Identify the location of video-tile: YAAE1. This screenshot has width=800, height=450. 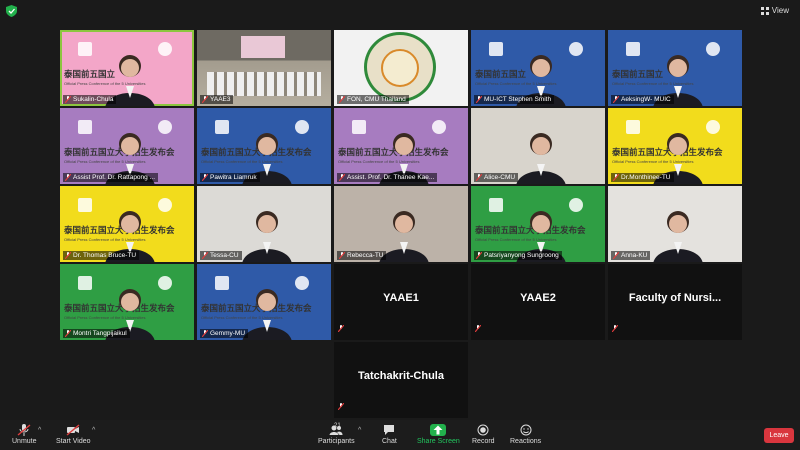
(401, 302).